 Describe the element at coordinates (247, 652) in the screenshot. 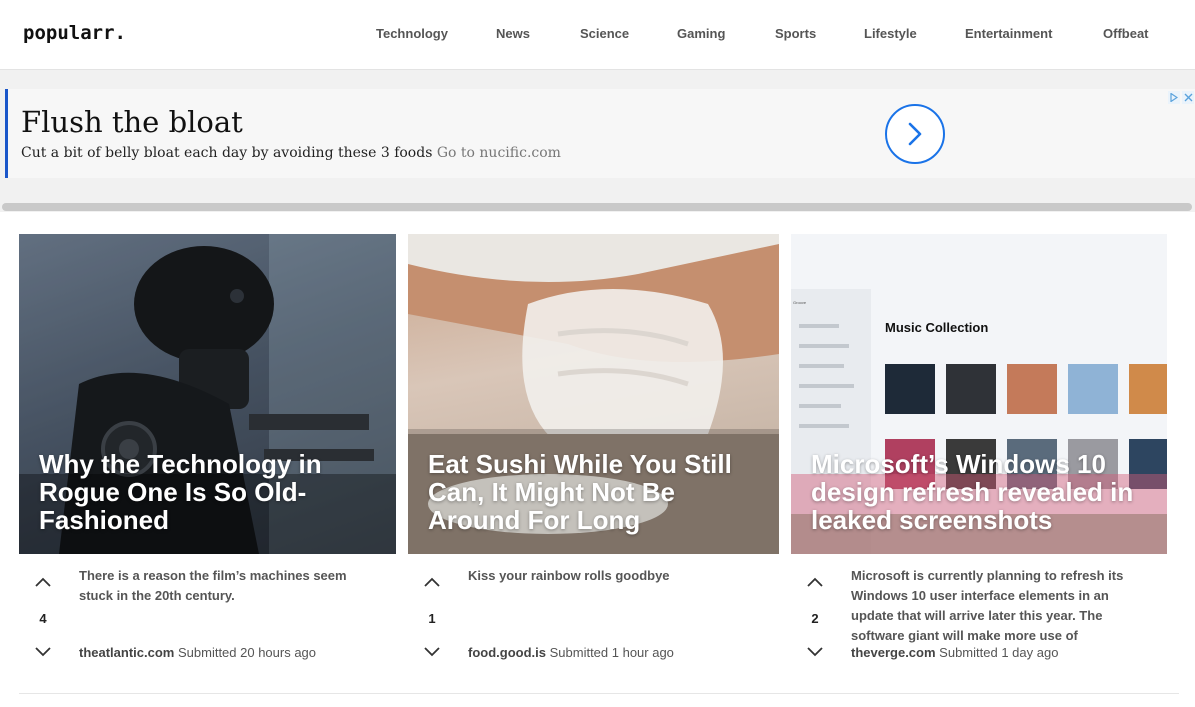

I see `article-submitted: Submitted 20 hours ago` at that location.